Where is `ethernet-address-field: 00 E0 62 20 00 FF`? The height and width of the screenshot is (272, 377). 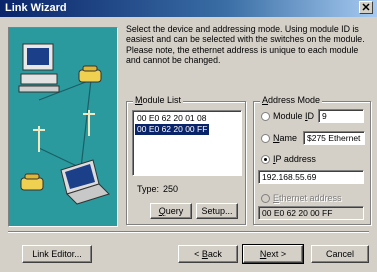 ethernet-address-field: 00 E0 62 20 00 FF is located at coordinates (311, 213).